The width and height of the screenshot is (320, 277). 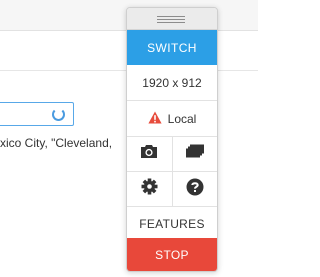 What do you see at coordinates (37, 114) in the screenshot?
I see `location-search-input` at bounding box center [37, 114].